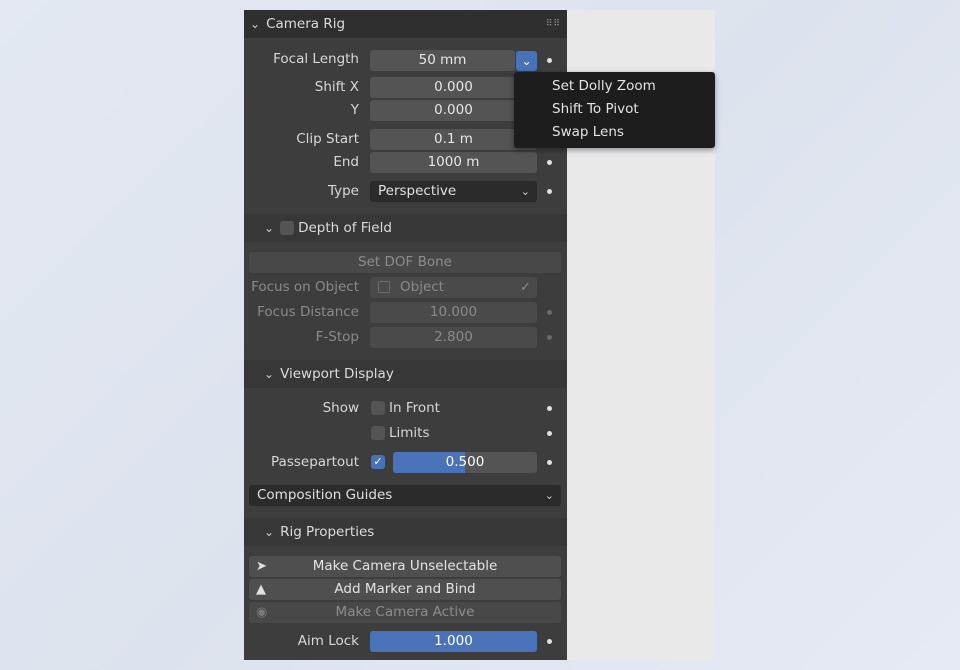 The image size is (960, 670). What do you see at coordinates (405, 532) in the screenshot?
I see `rig-properties-header: ⌄ Rig Properties` at bounding box center [405, 532].